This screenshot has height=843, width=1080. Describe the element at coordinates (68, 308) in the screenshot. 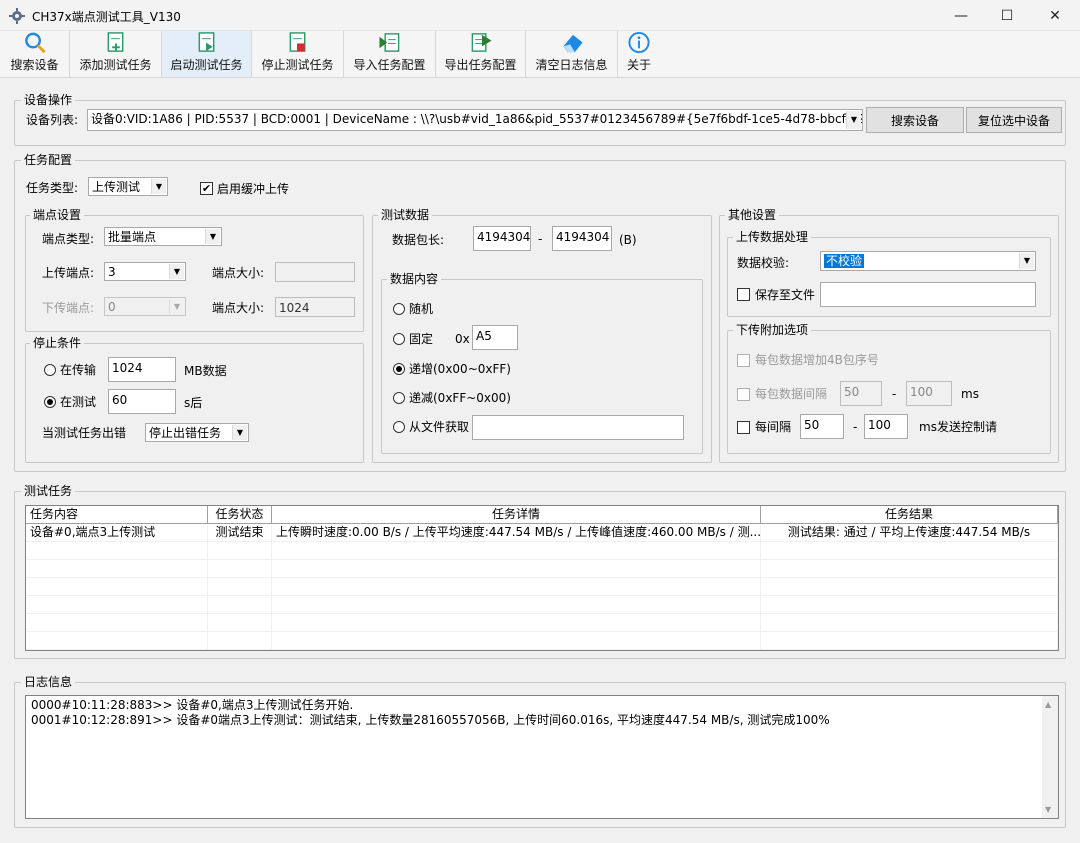

I see `download-endpoint-label: 下传端点:` at that location.